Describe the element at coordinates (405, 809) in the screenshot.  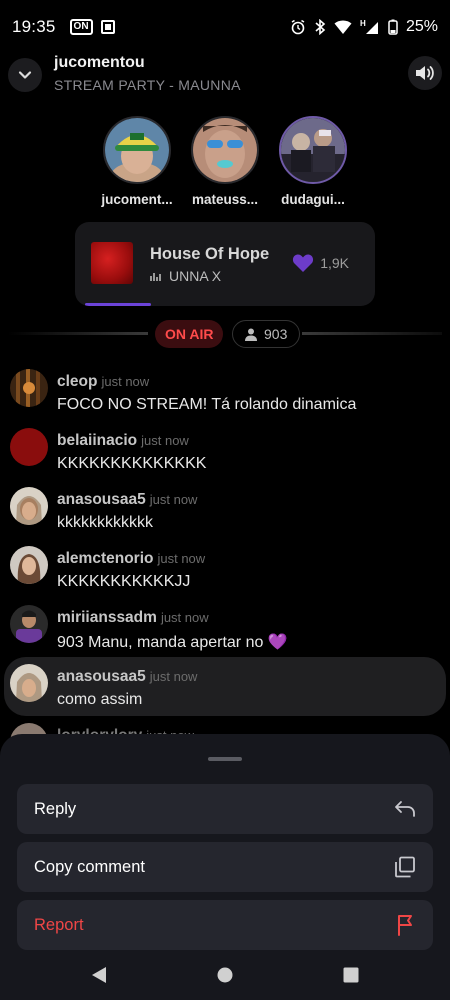
I see `reply-icon` at that location.